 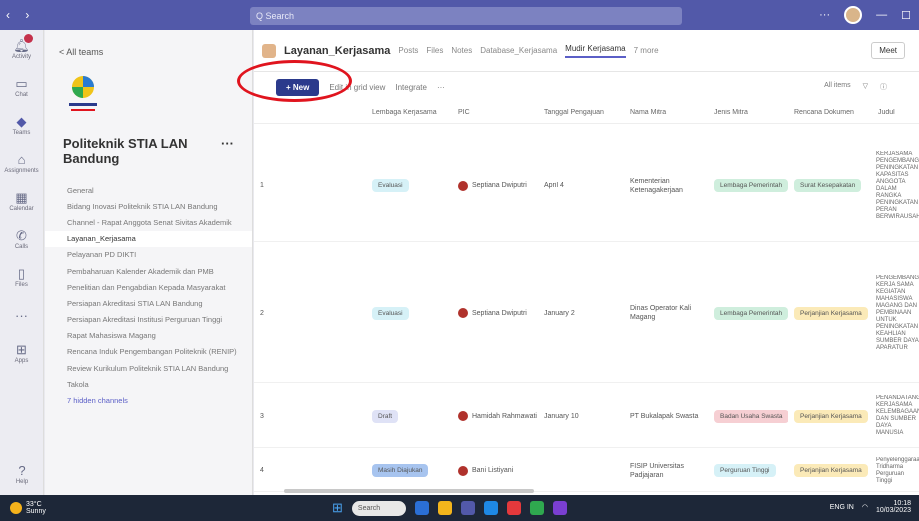 What do you see at coordinates (409, 112) in the screenshot?
I see `col-header: Lembaga Kerjasama` at bounding box center [409, 112].